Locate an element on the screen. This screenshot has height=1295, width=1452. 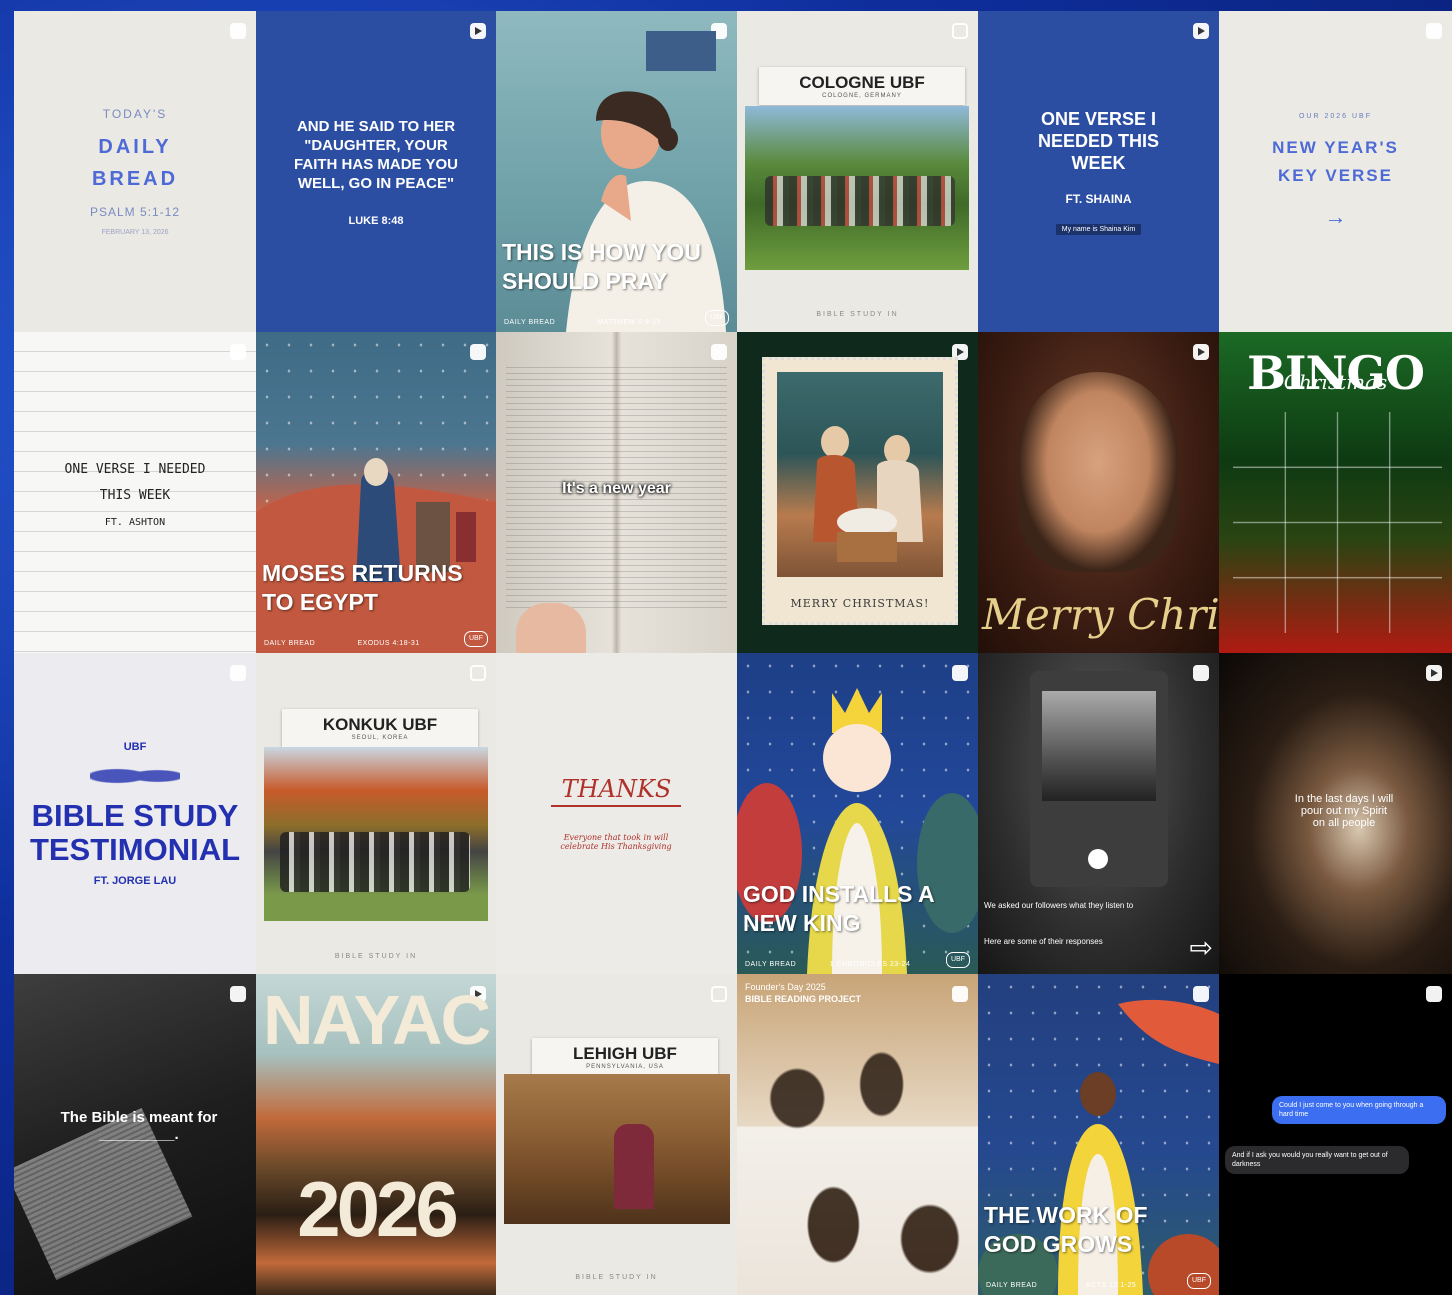
post-one-verse-ashton: ONE VERSE I NEEDED THIS WEEK FT. ASHTON is located at coordinates (135, 492).